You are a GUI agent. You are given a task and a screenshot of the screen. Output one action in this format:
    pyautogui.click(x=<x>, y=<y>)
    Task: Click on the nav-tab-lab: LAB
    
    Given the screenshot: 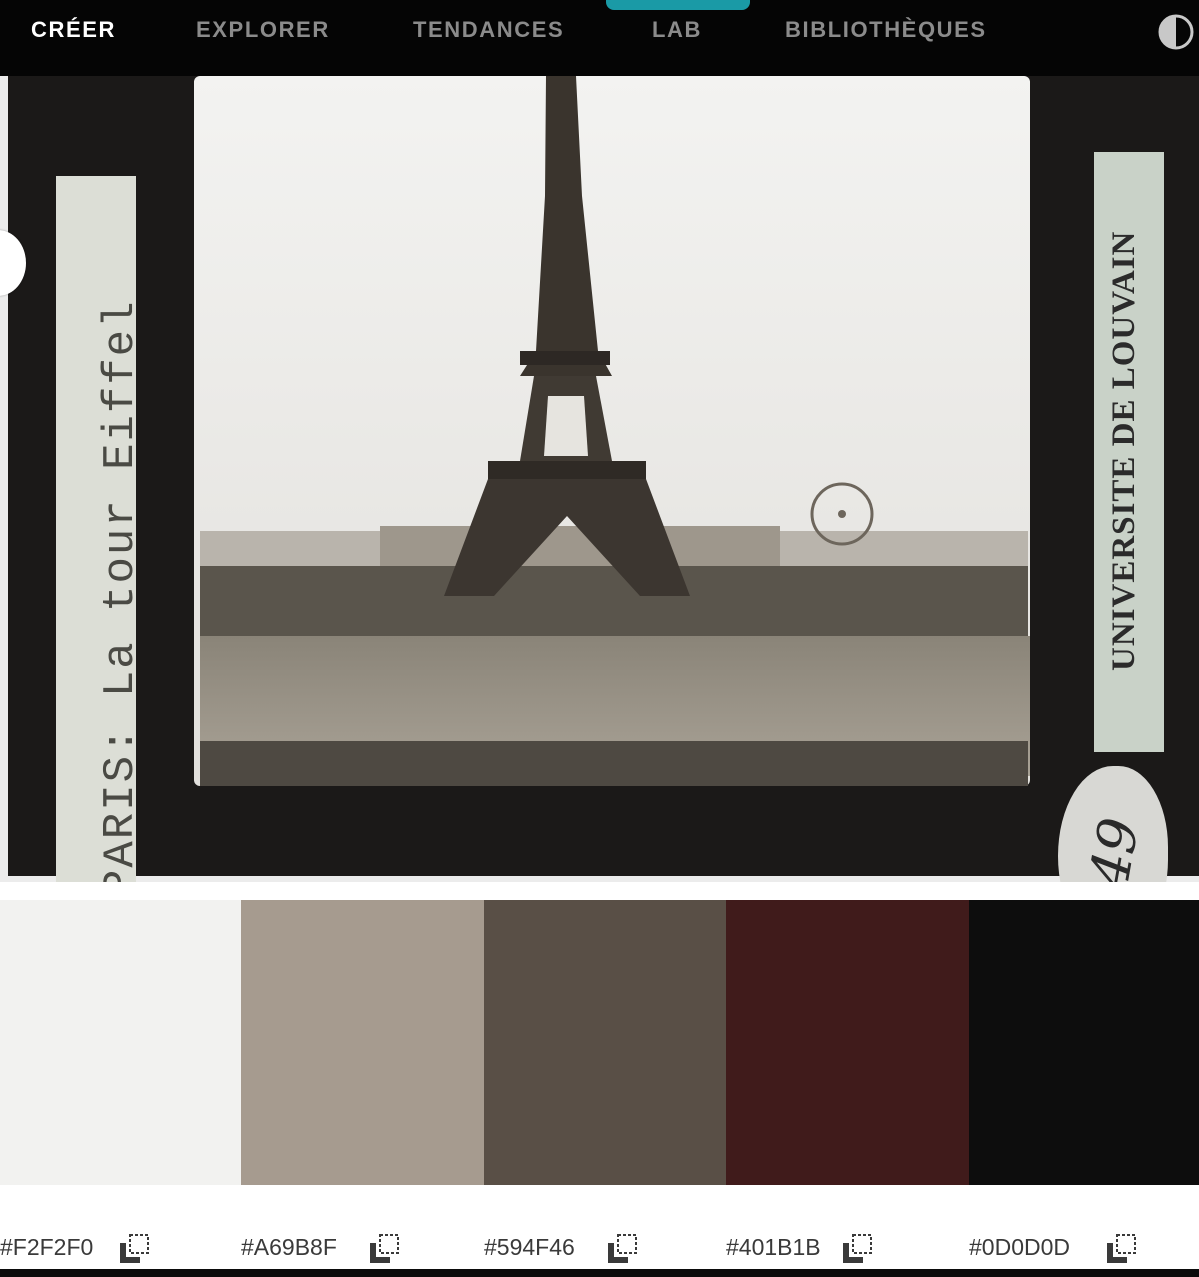 What is the action you would take?
    pyautogui.click(x=677, y=30)
    